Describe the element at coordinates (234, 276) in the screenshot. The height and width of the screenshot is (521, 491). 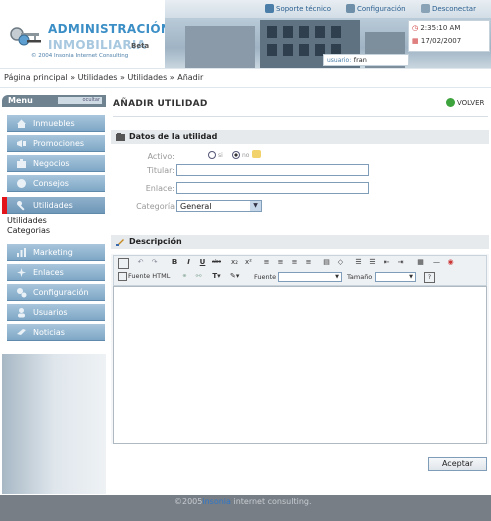
I see `highlight-color-icon: ✎▾` at that location.